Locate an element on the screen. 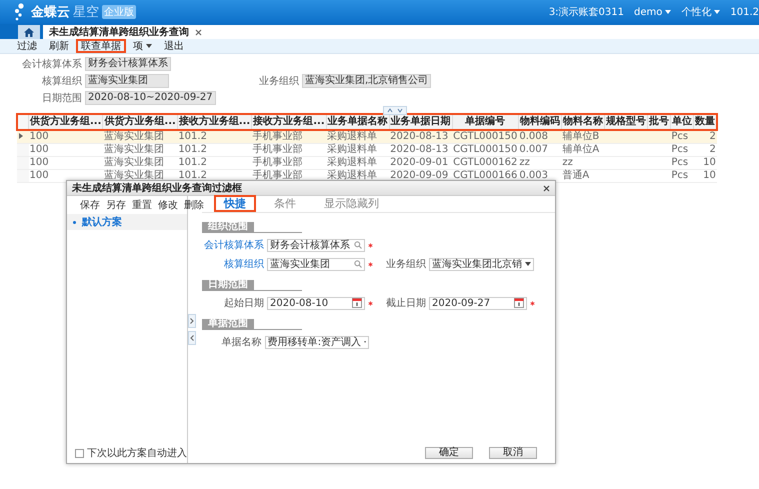 The image size is (759, 489). table-cell: 2020-09-09 is located at coordinates (419, 175).